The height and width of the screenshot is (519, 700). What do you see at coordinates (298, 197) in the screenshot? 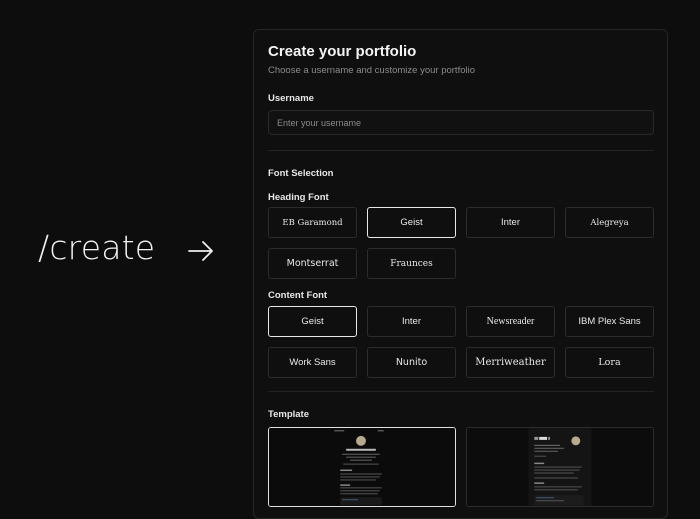
I see `heading-font-label: Heading Font` at bounding box center [298, 197].